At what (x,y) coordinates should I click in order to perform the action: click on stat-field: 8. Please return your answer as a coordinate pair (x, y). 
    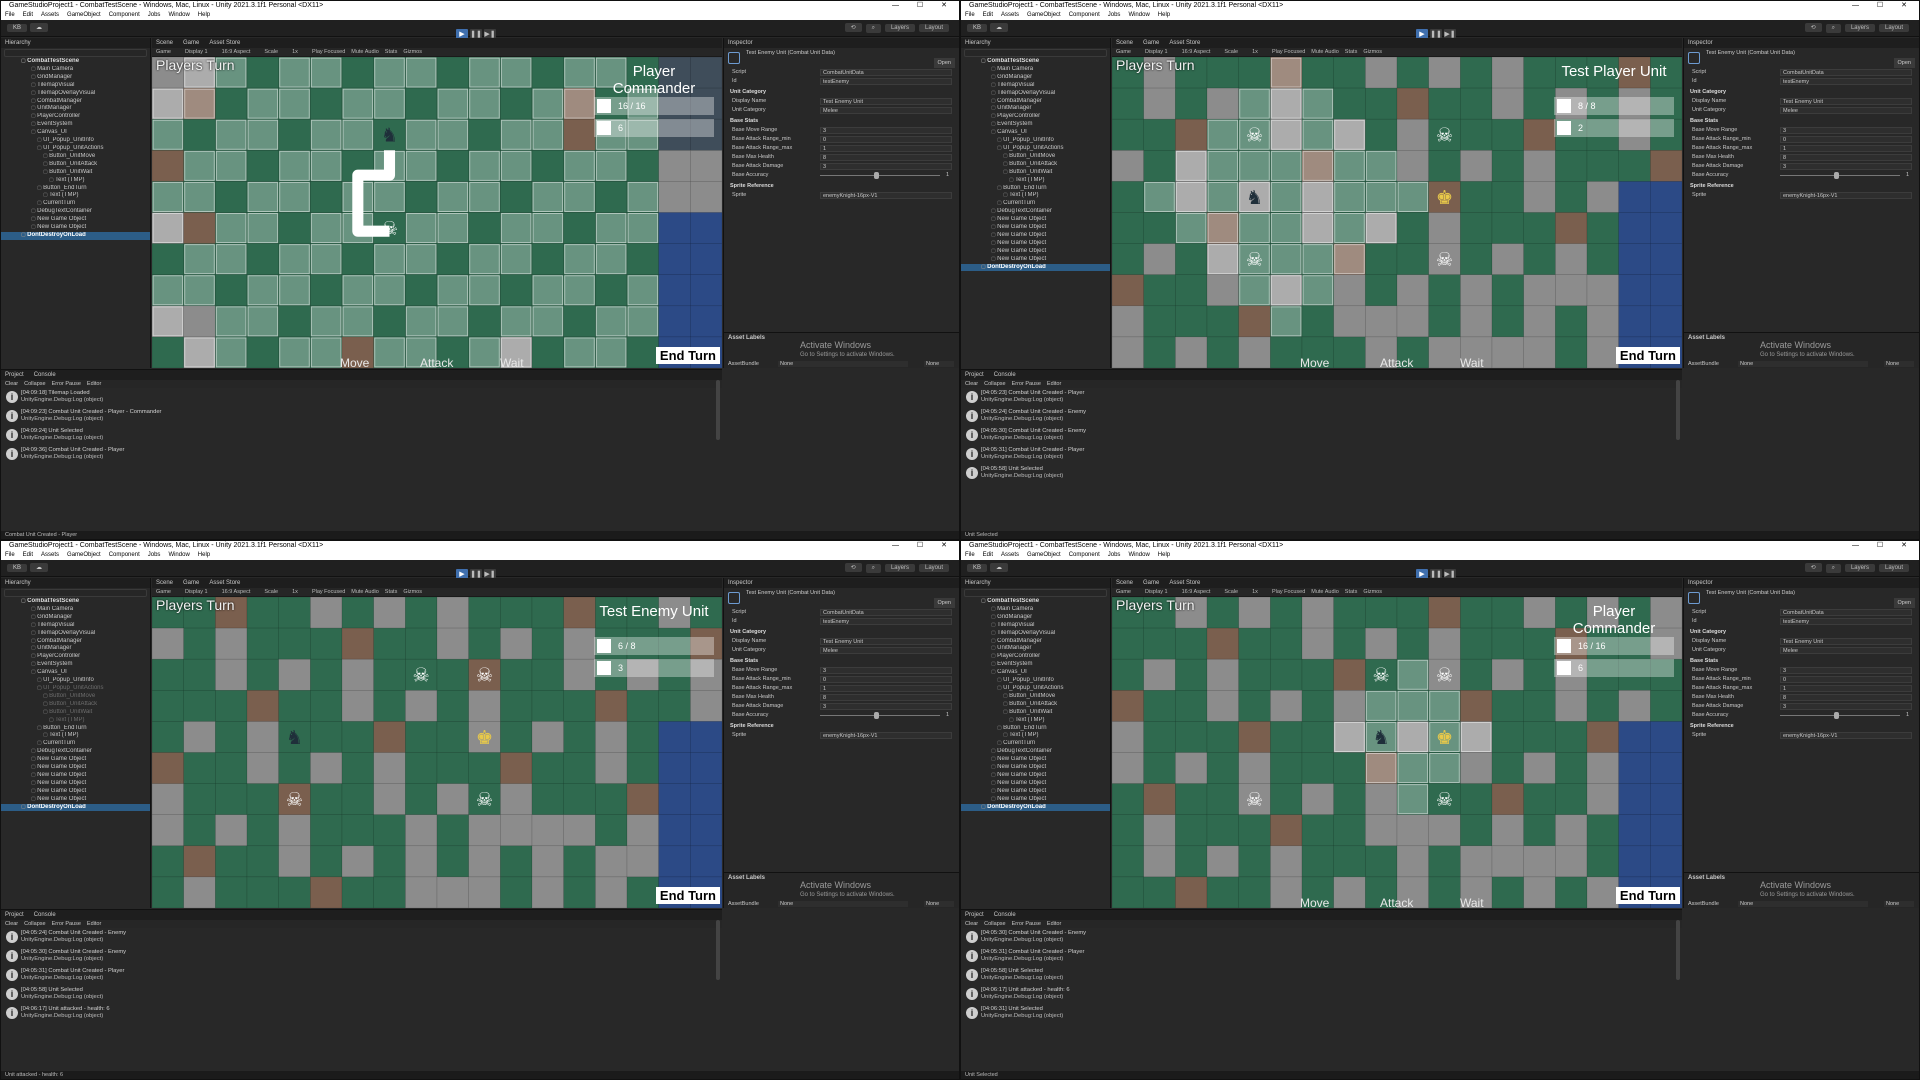
    Looking at the image, I should click on (1846, 697).